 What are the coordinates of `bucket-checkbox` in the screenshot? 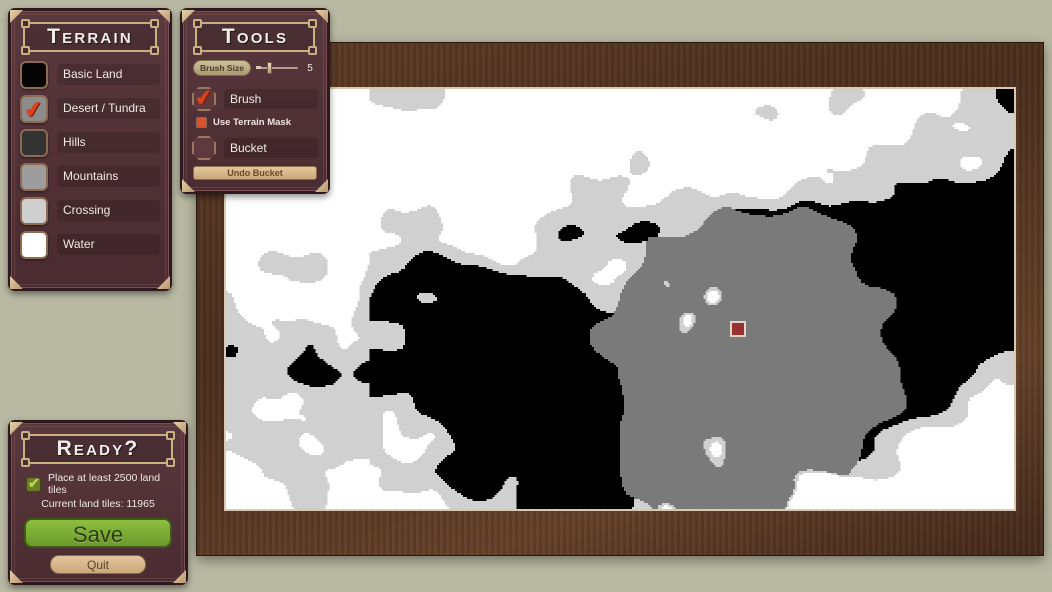 It's located at (204, 148).